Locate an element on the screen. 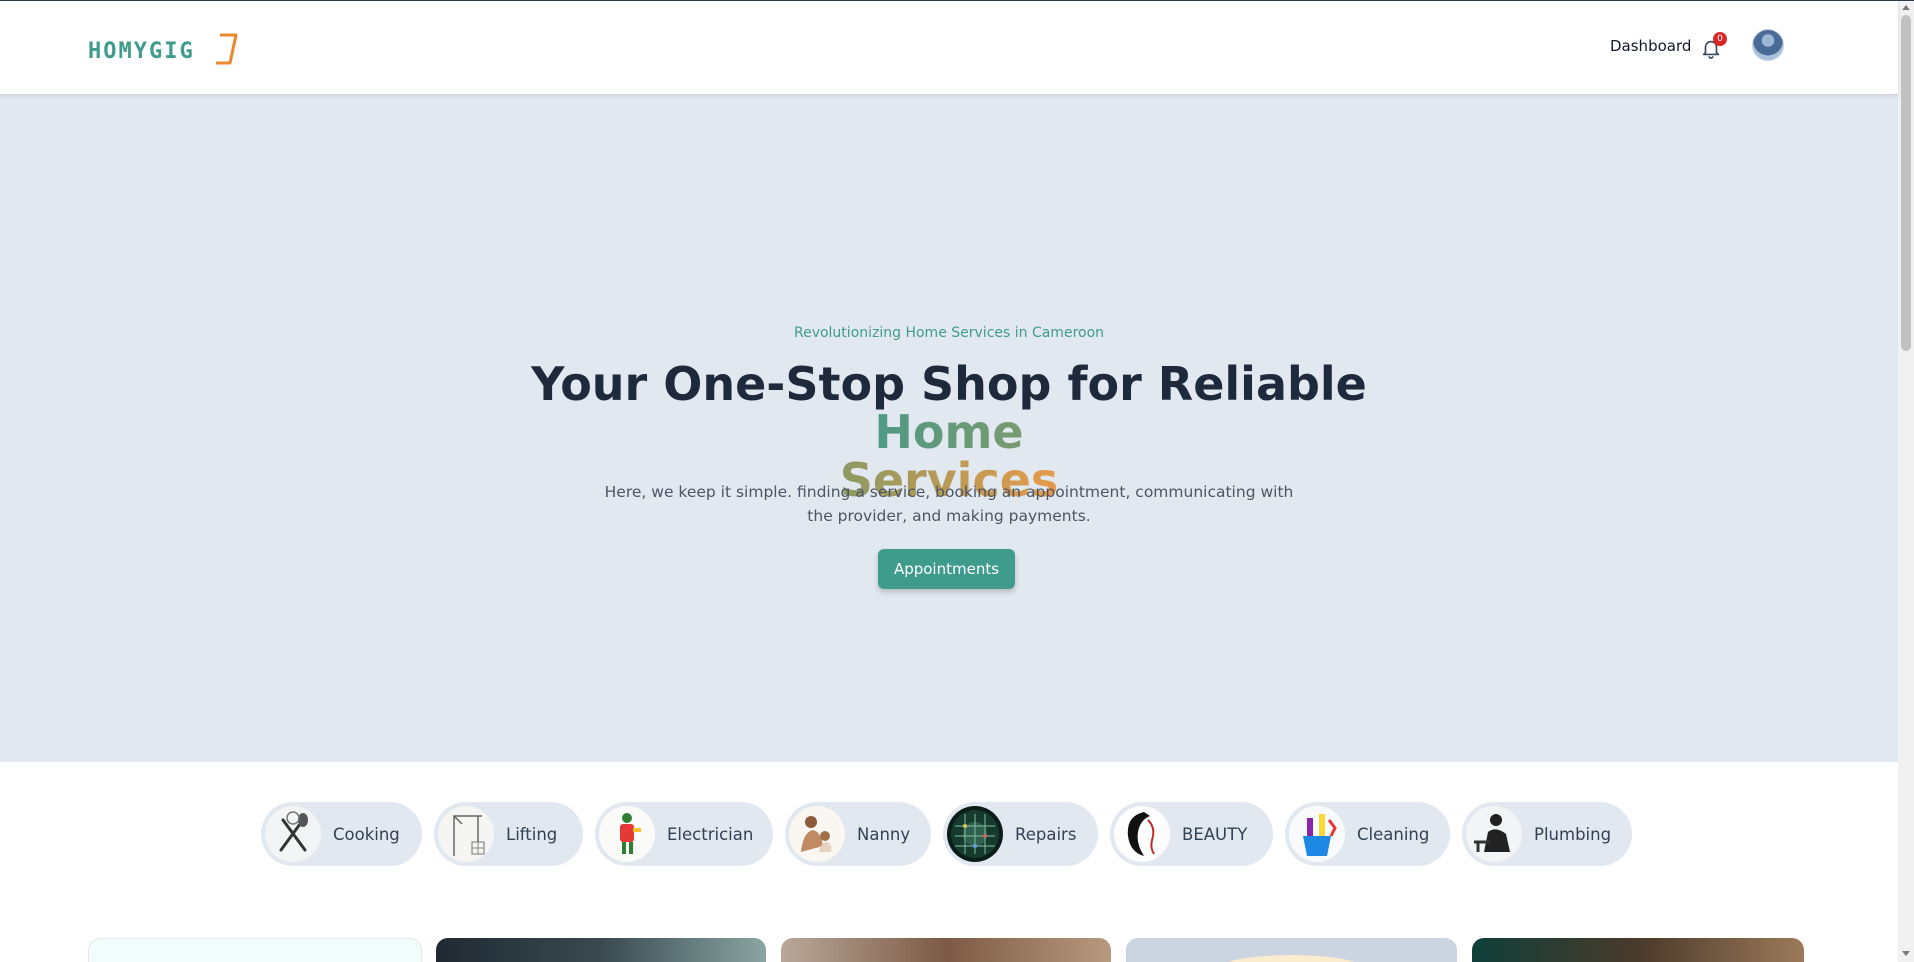 This screenshot has width=1914, height=962. scroll-up-arrow-icon is located at coordinates (1906, 7).